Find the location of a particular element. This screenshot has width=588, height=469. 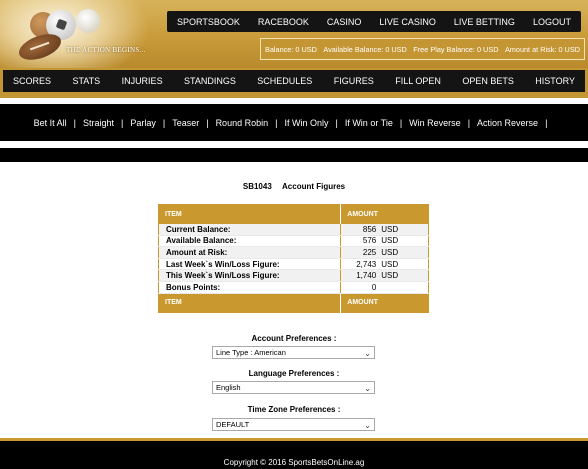

nav-history: HISTORY is located at coordinates (555, 81).